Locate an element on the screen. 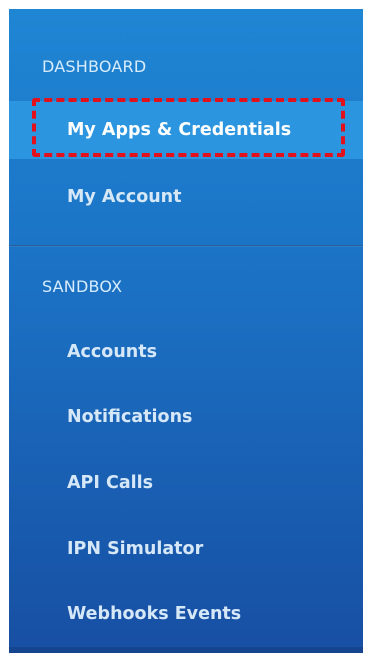 This screenshot has width=370, height=659. sidebar-item-api-calls: API Calls is located at coordinates (186, 483).